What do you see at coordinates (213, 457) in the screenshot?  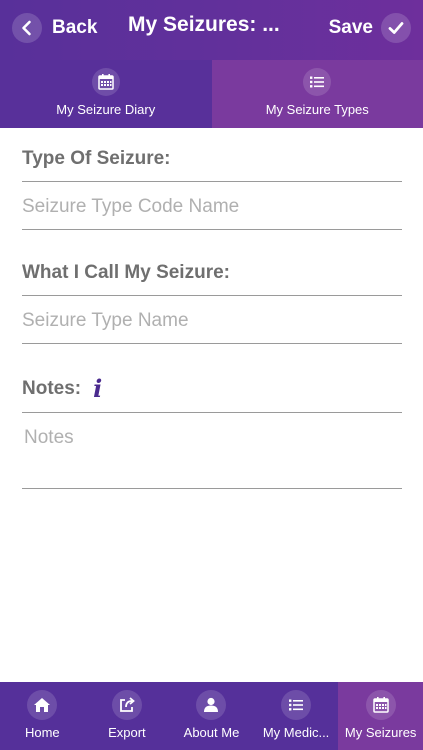 I see `notes-textarea: Notes` at bounding box center [213, 457].